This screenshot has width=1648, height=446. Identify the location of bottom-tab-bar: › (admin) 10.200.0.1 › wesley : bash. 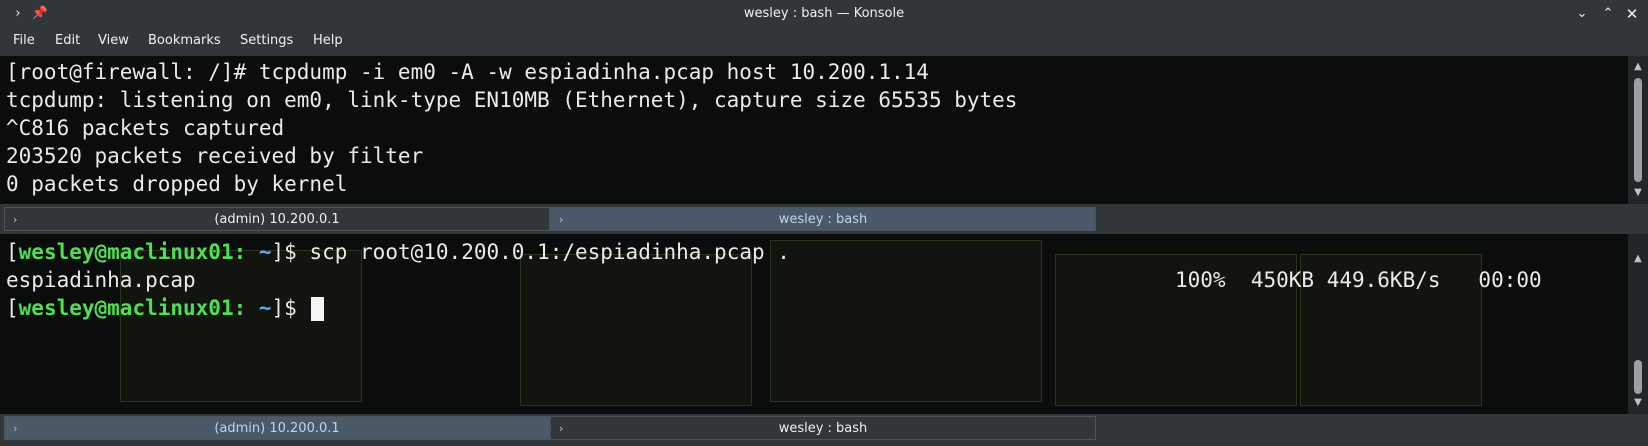
(824, 428).